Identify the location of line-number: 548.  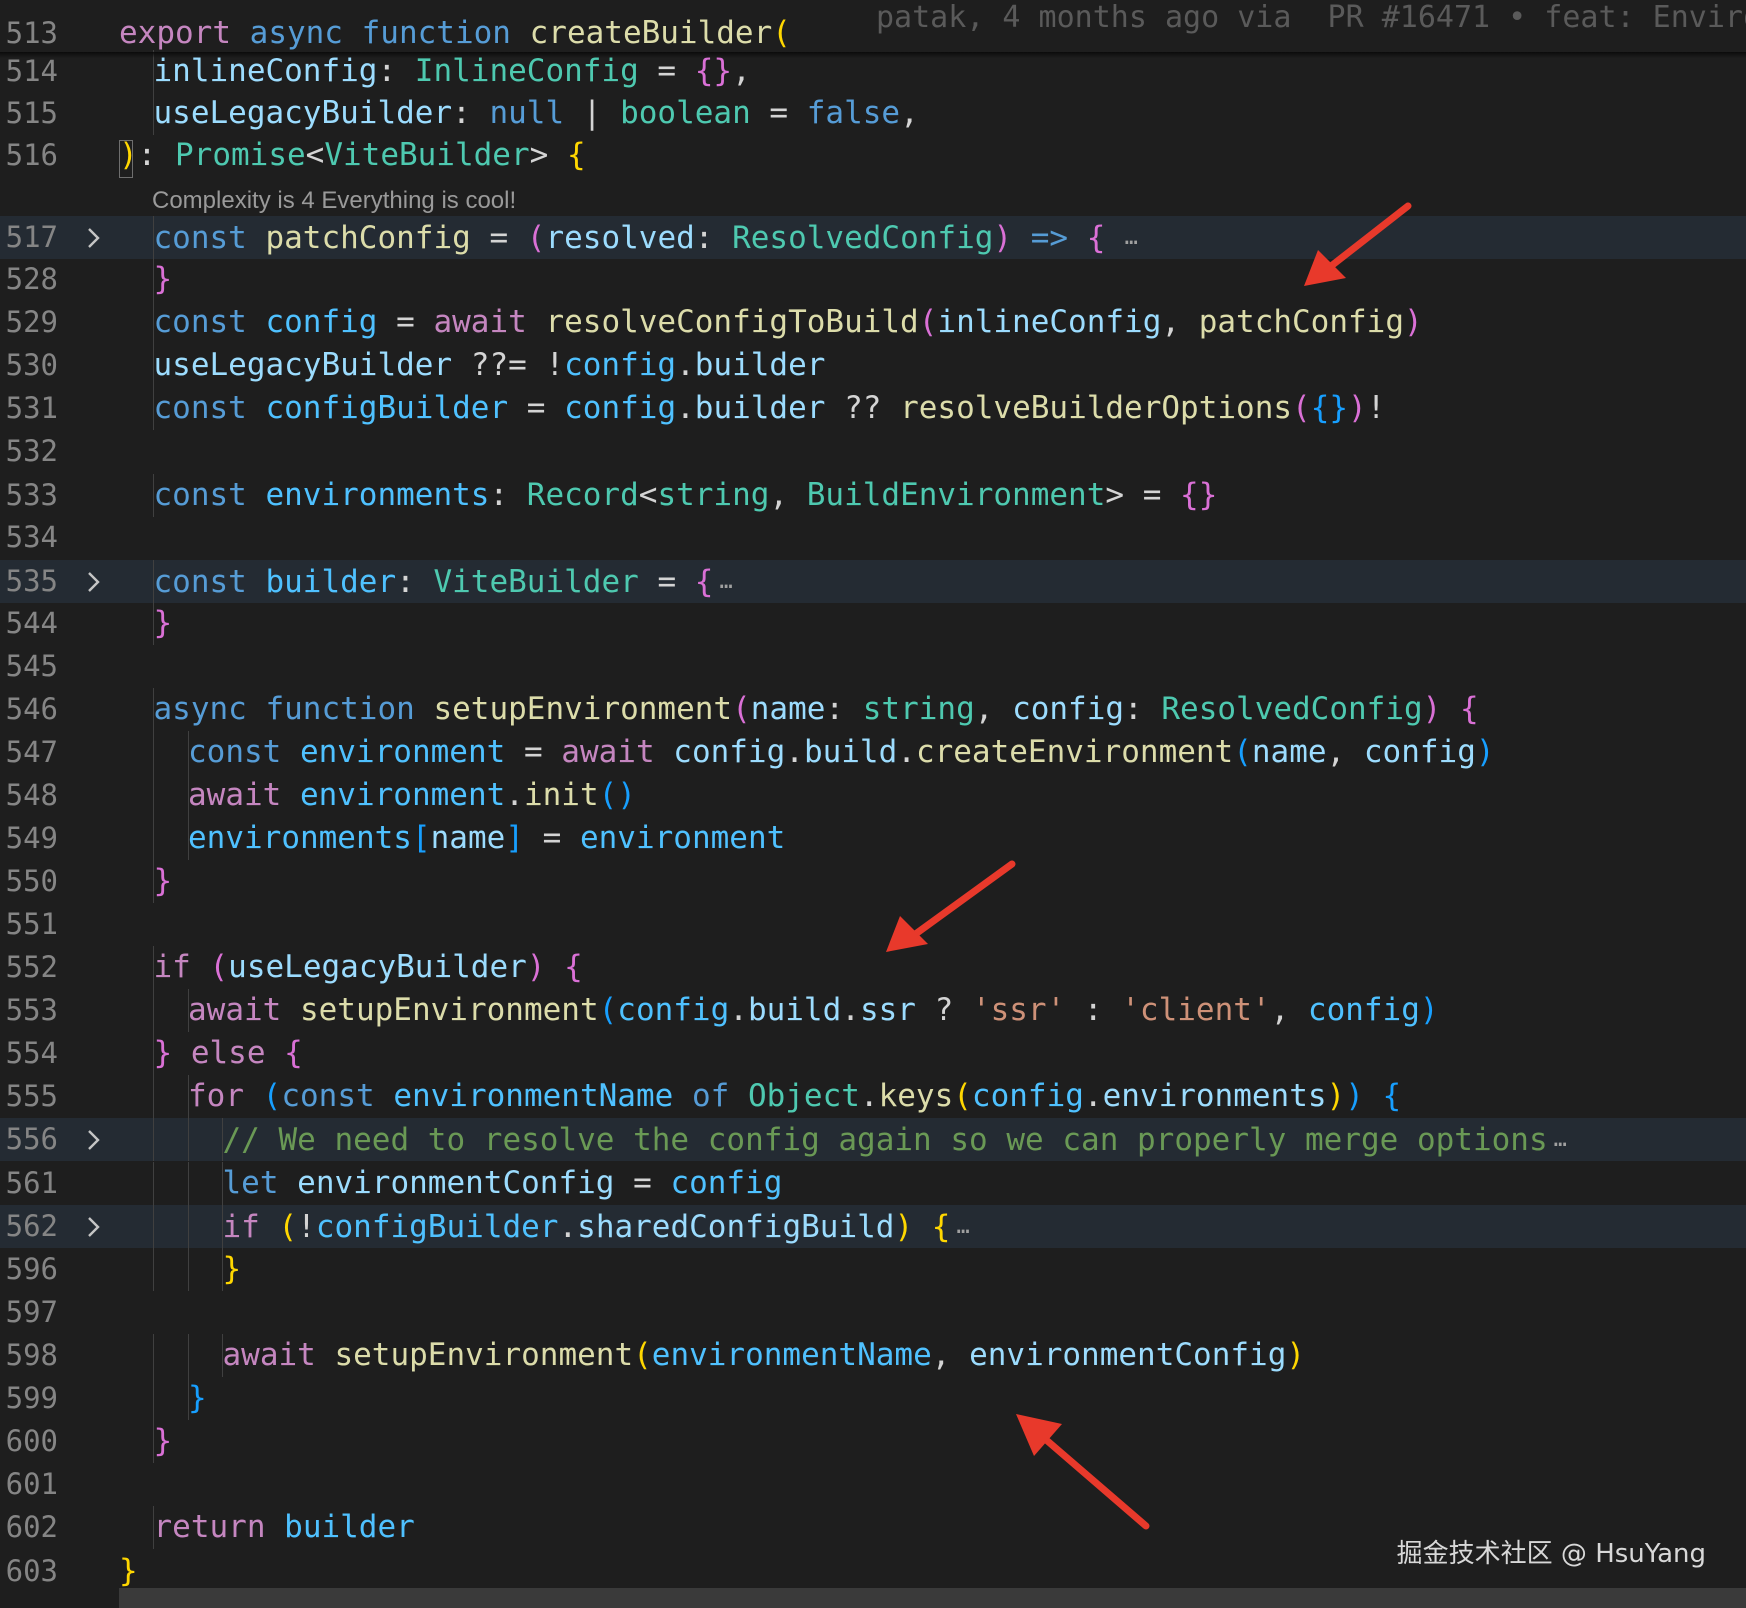
(31, 795).